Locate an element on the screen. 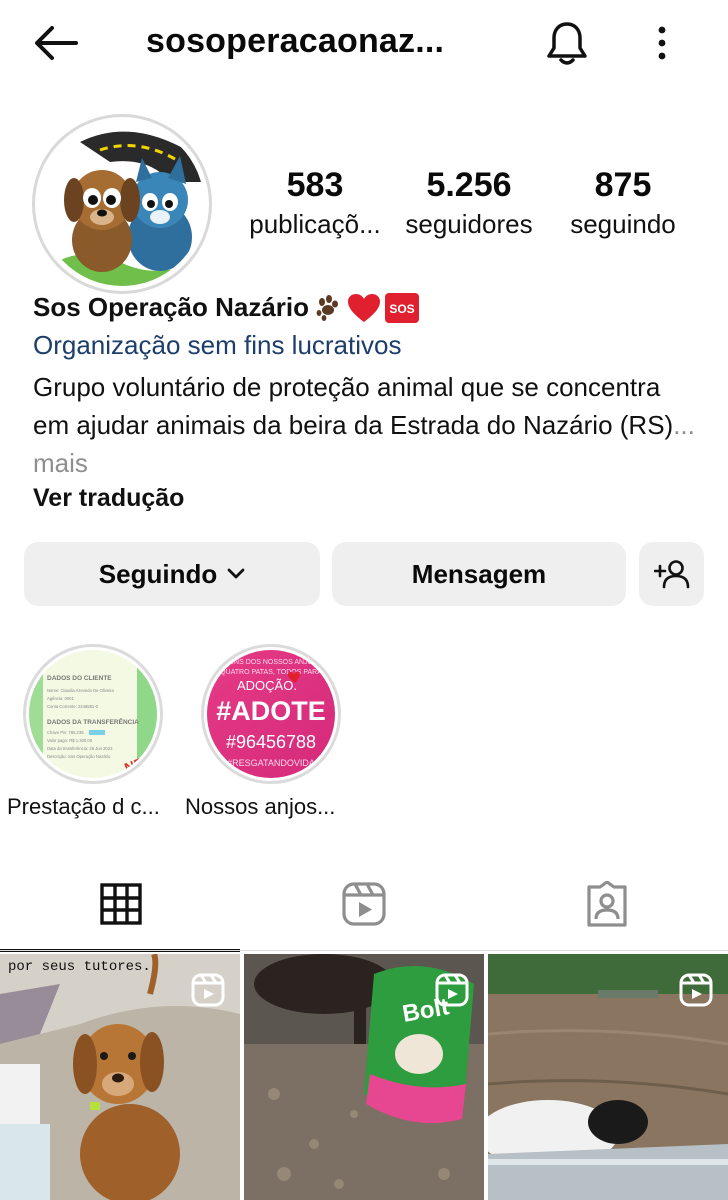 This screenshot has height=1200, width=728. profile-tabs is located at coordinates (364, 904).